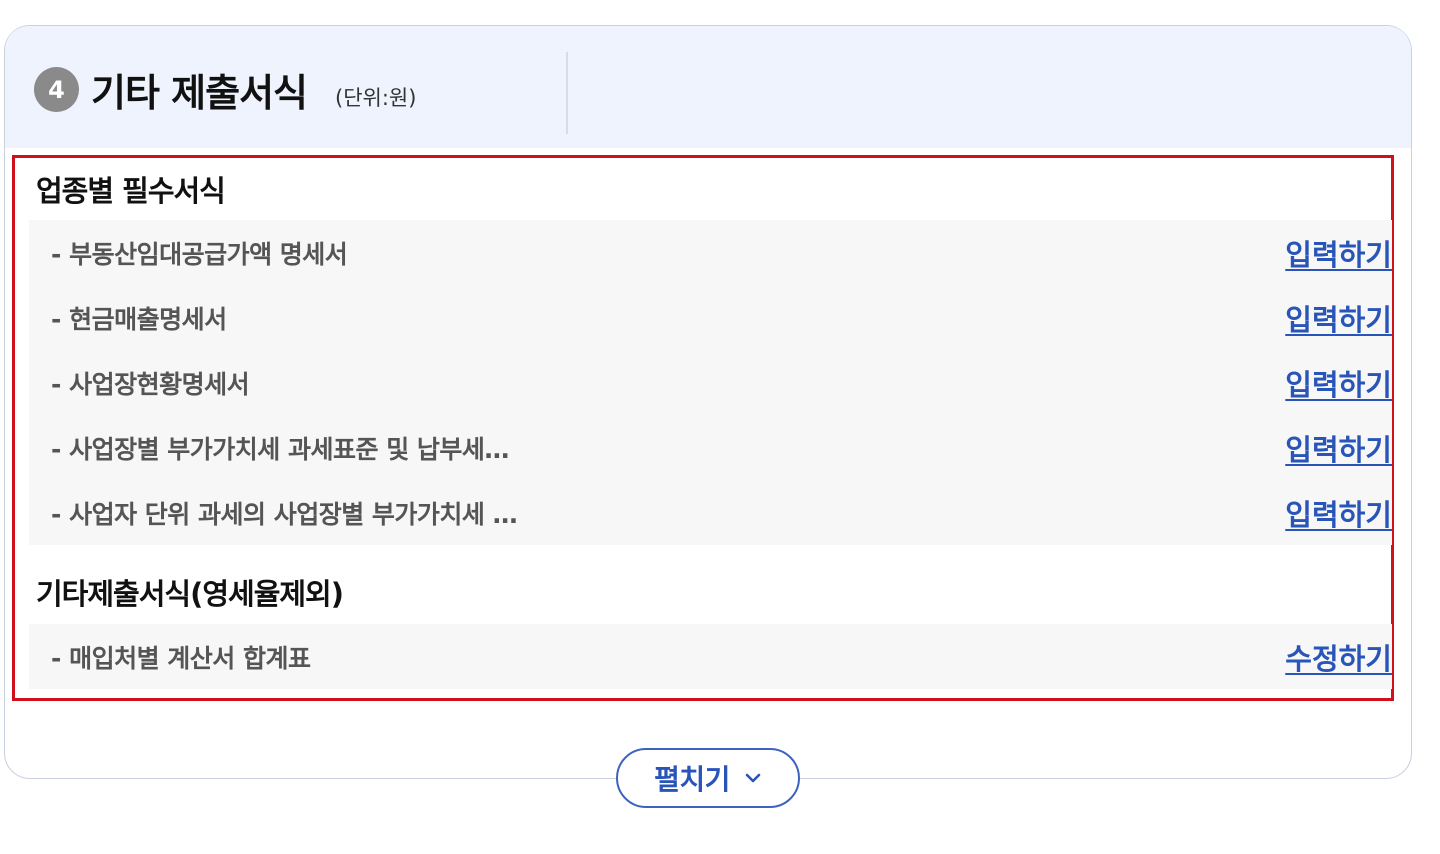 The height and width of the screenshot is (854, 1440). I want to click on expand-button: 펼치기, so click(708, 778).